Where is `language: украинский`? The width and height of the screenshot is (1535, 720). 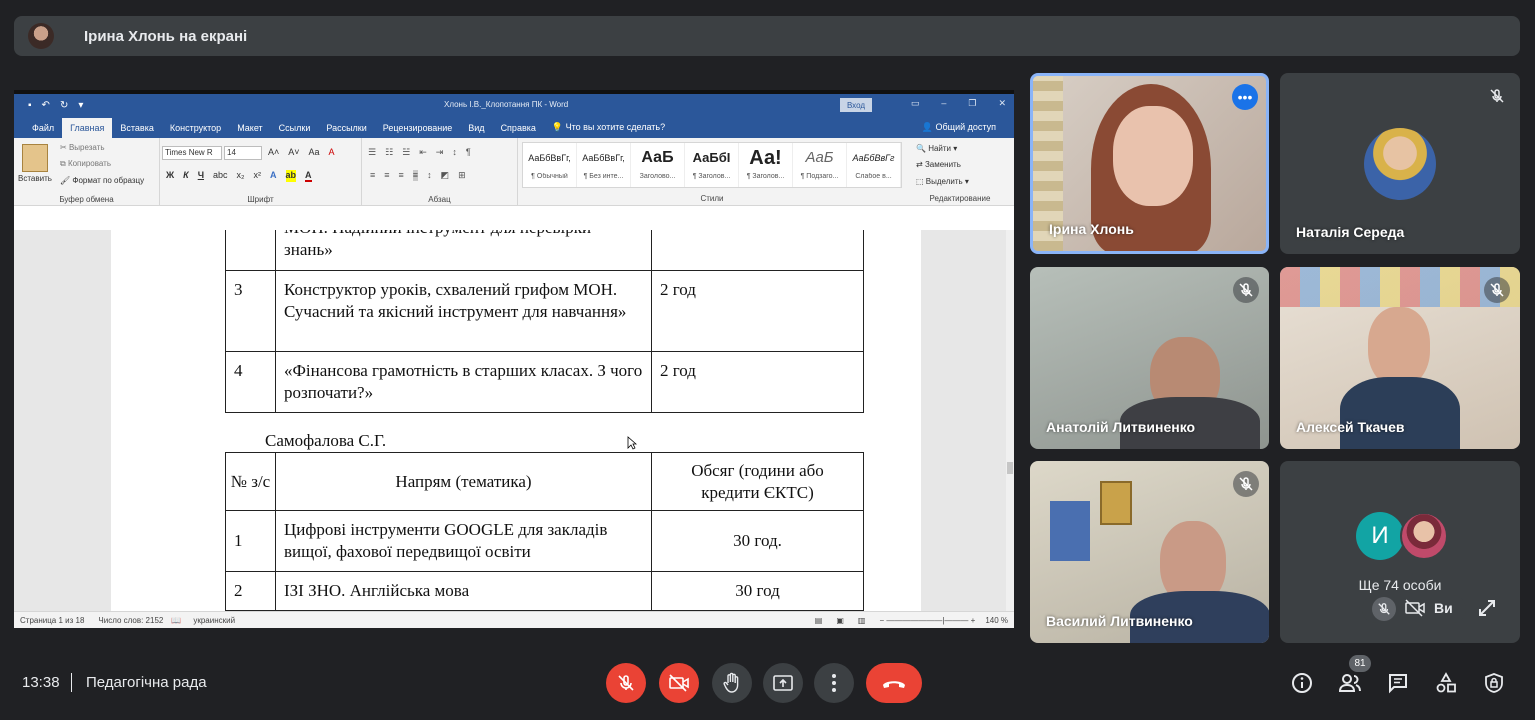 language: украинский is located at coordinates (214, 620).